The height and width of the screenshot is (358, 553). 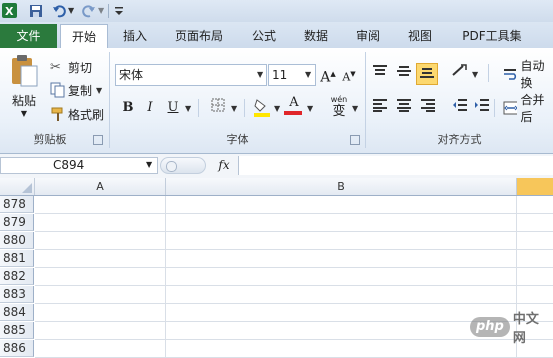 I want to click on merge-center-button: 合并后, so click(x=528, y=108).